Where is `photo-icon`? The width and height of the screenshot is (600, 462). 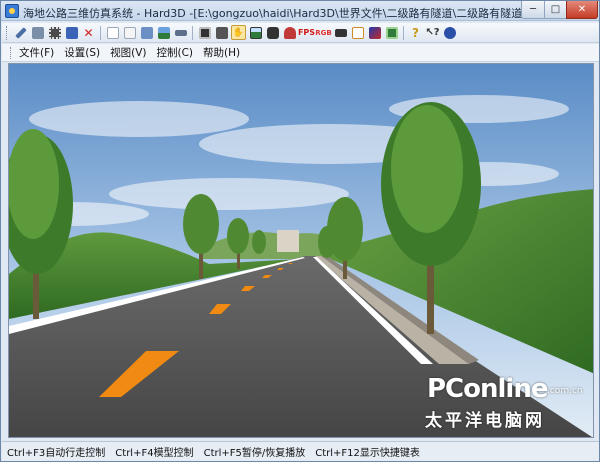 photo-icon is located at coordinates (163, 32).